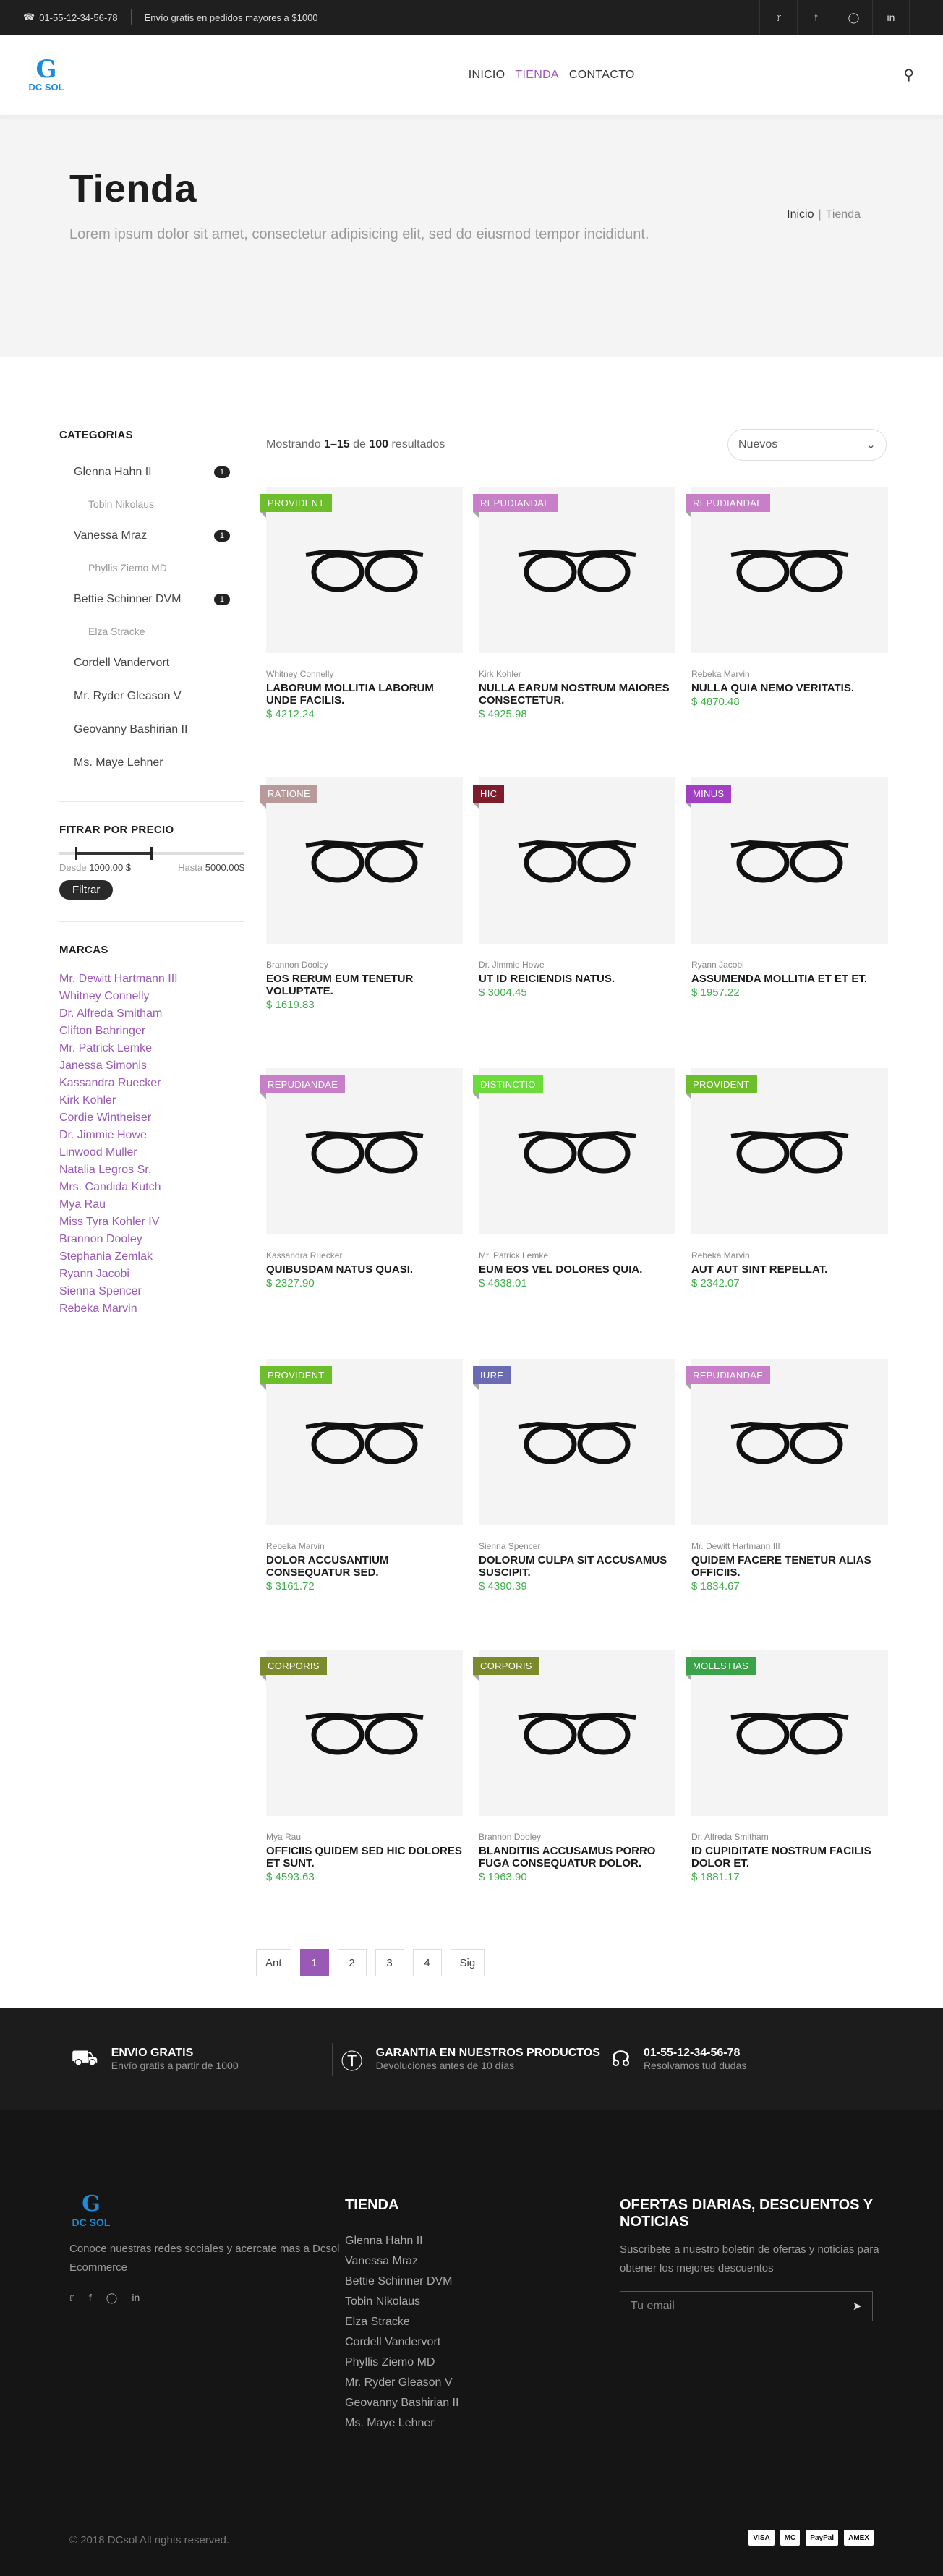 The height and width of the screenshot is (2576, 943). I want to click on category-item: Vanessa Mraz 1, so click(159, 536).